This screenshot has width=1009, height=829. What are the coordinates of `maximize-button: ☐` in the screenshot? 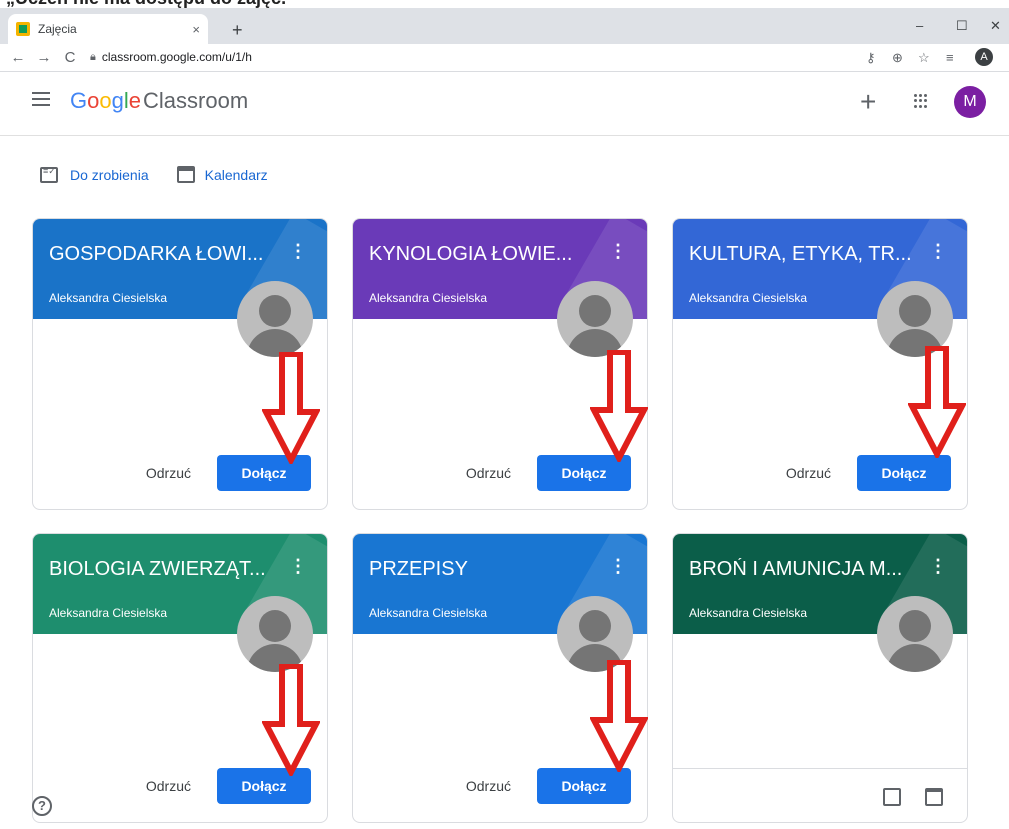 It's located at (962, 26).